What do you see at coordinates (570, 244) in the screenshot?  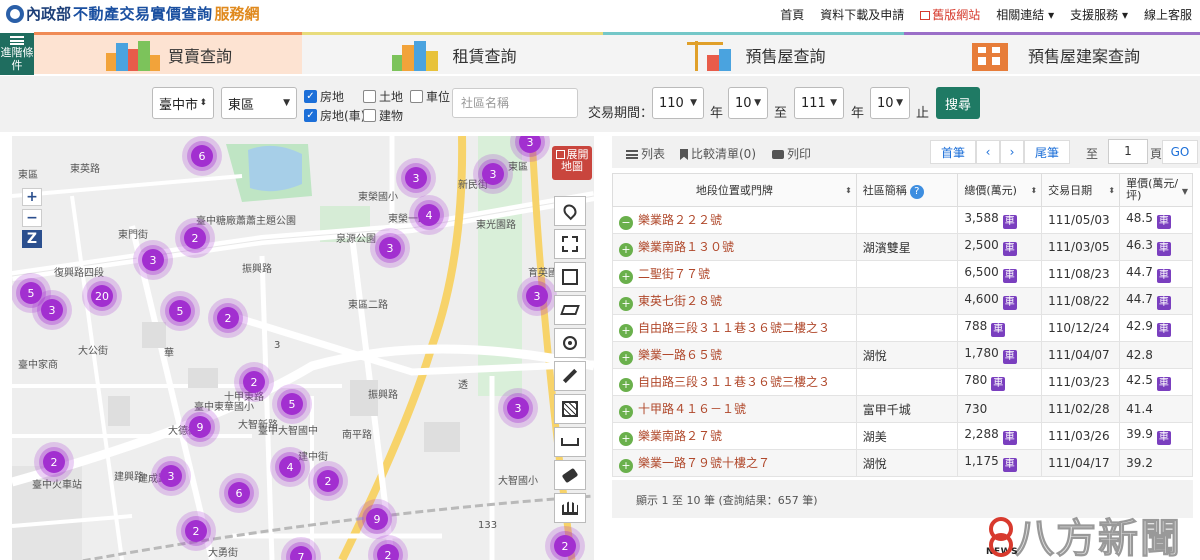 I see `select-area-tool` at bounding box center [570, 244].